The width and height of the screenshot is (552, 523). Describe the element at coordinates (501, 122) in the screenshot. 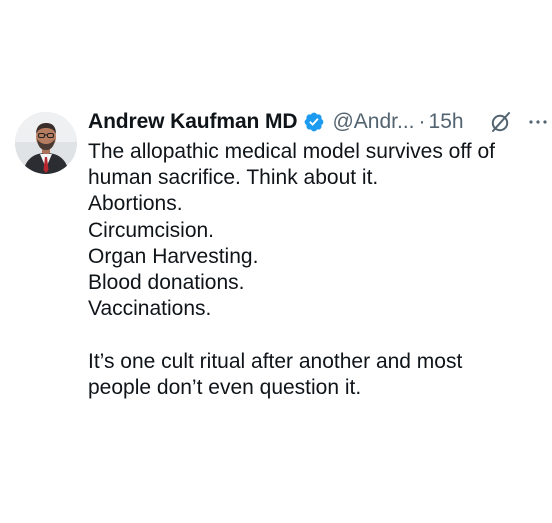

I see `grok-icon` at that location.